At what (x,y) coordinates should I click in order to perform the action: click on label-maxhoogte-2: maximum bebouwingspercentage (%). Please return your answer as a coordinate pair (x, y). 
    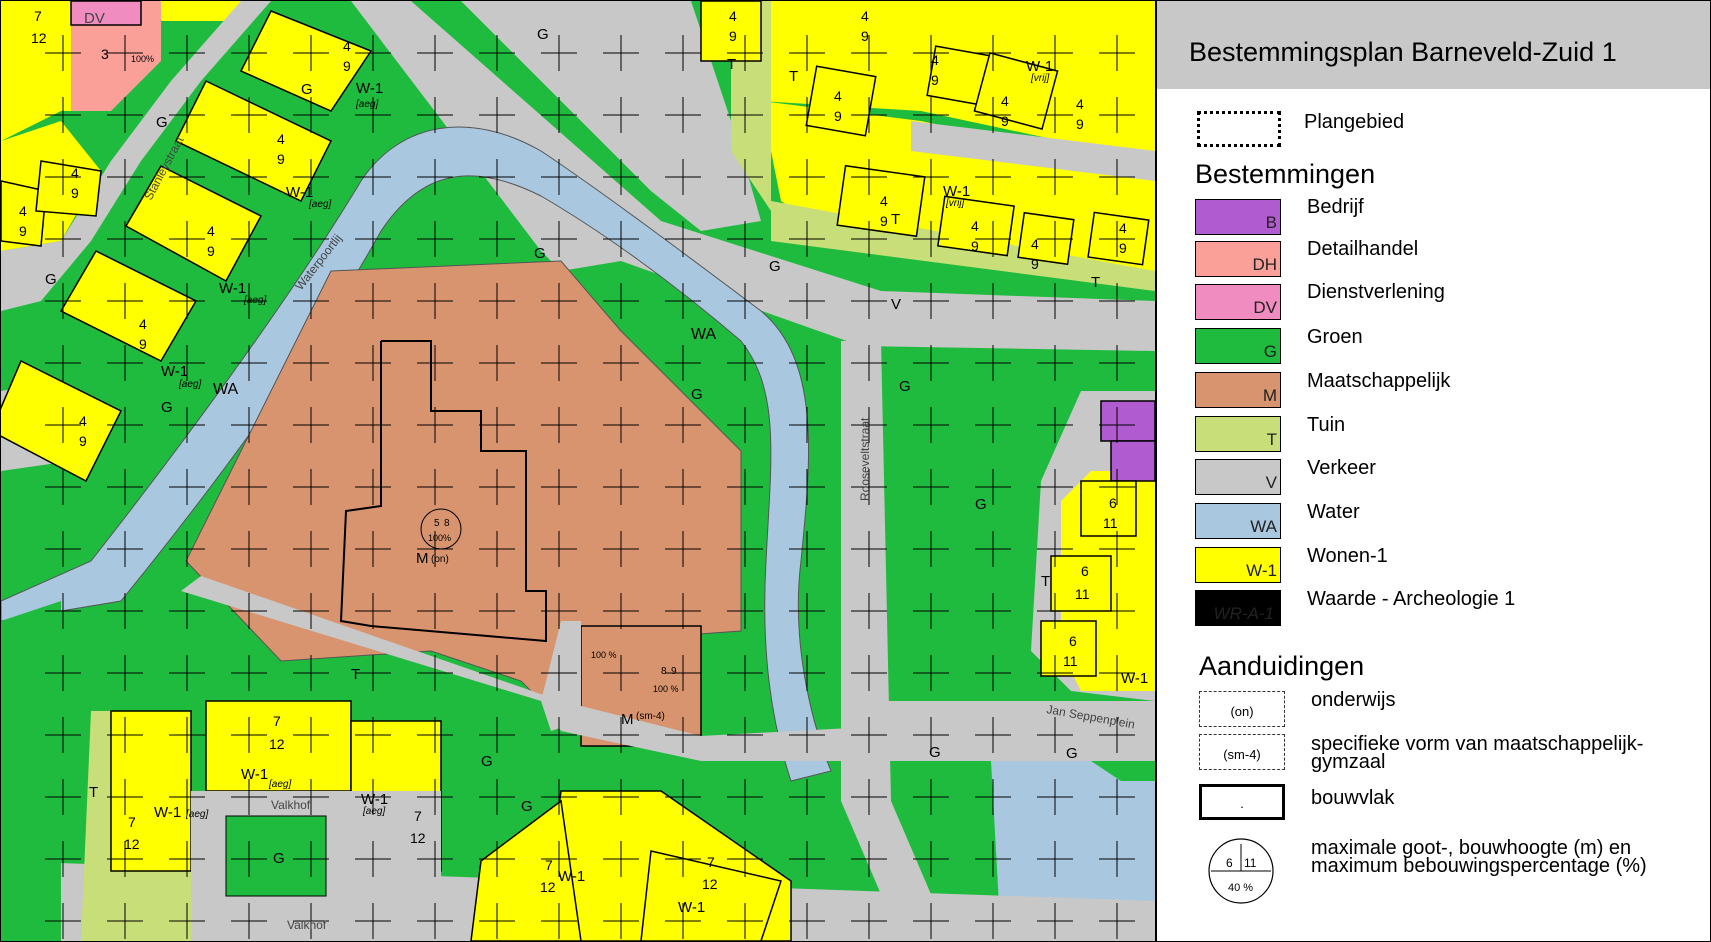
    Looking at the image, I should click on (1479, 866).